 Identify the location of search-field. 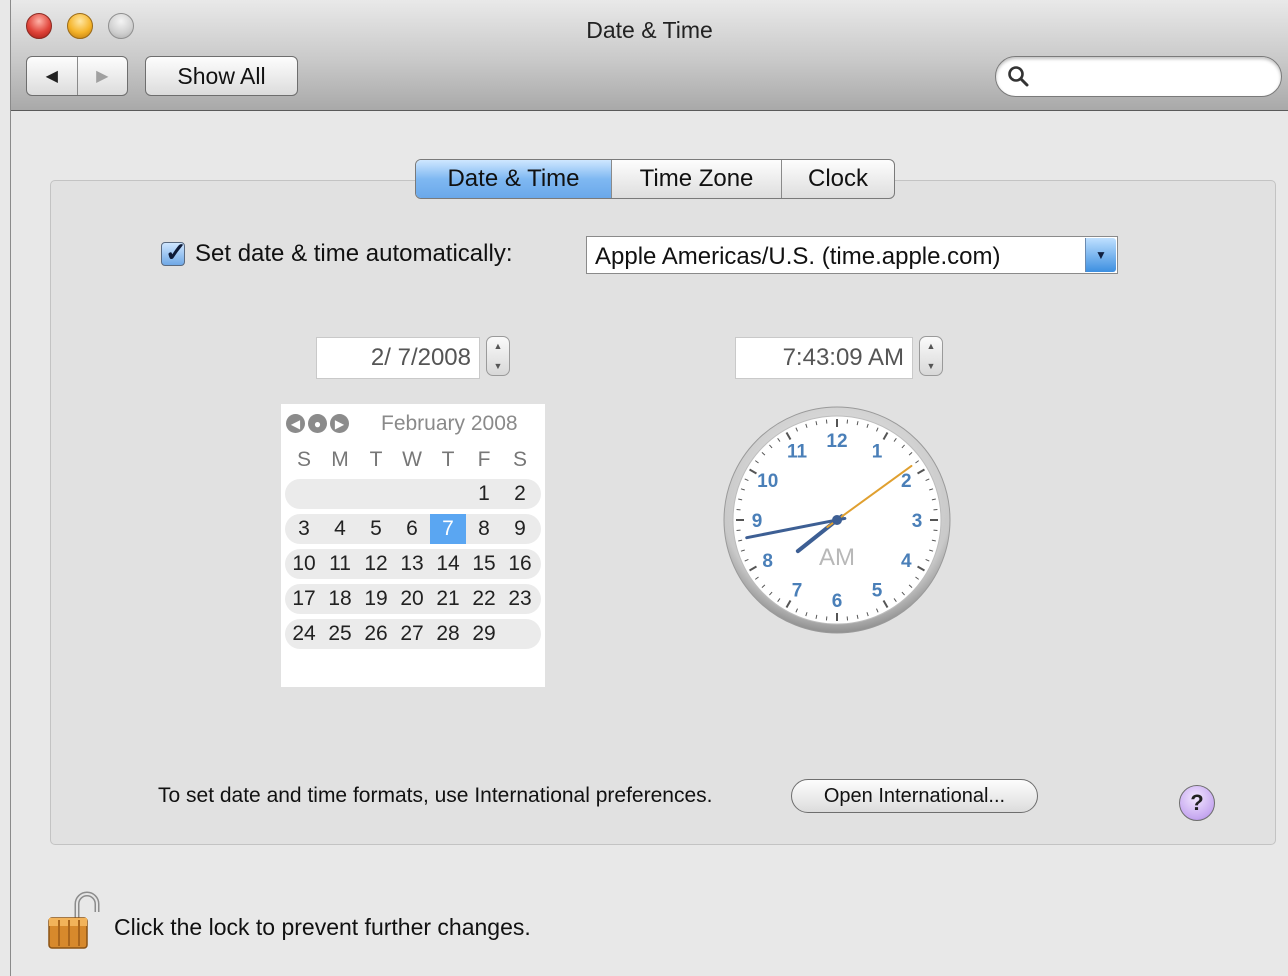
(1138, 76).